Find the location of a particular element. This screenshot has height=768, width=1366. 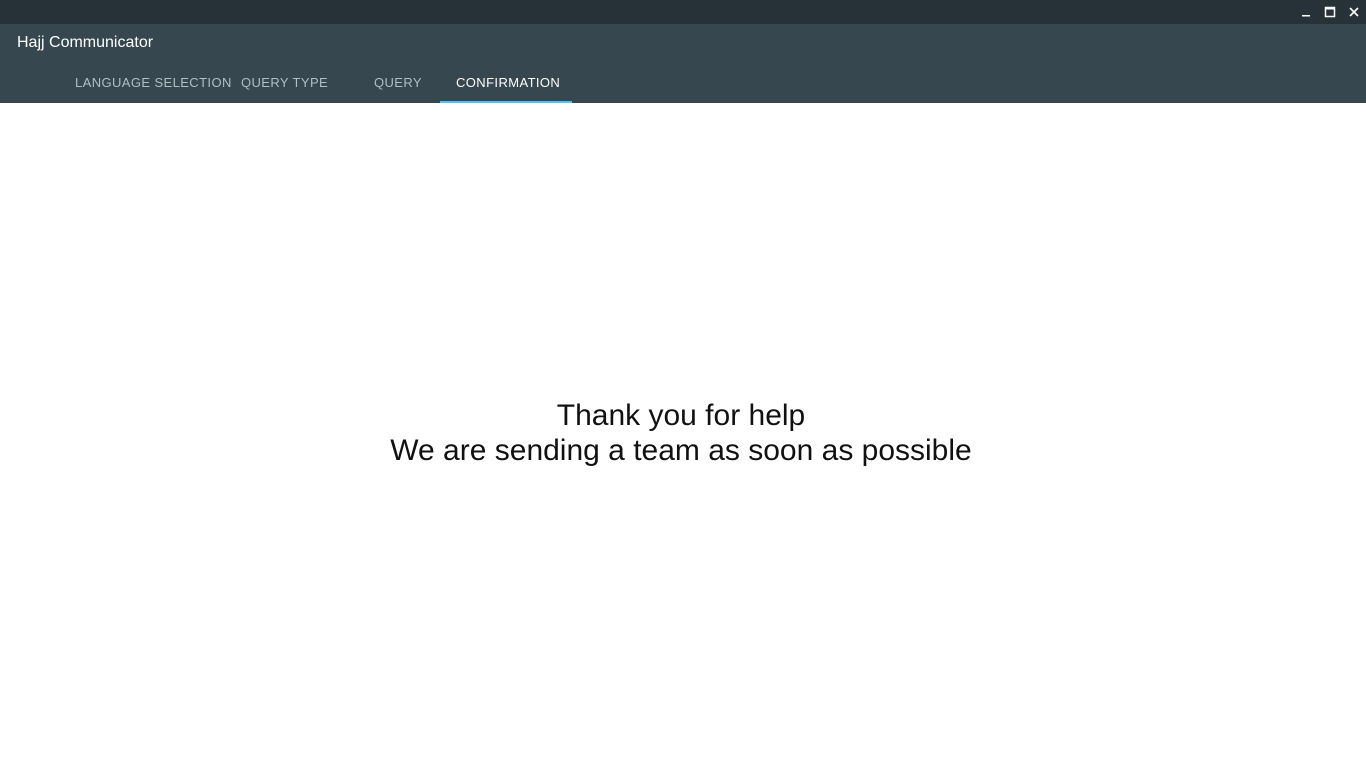

tab-language-selection: LANGUAGE SELECTION is located at coordinates (145, 82).